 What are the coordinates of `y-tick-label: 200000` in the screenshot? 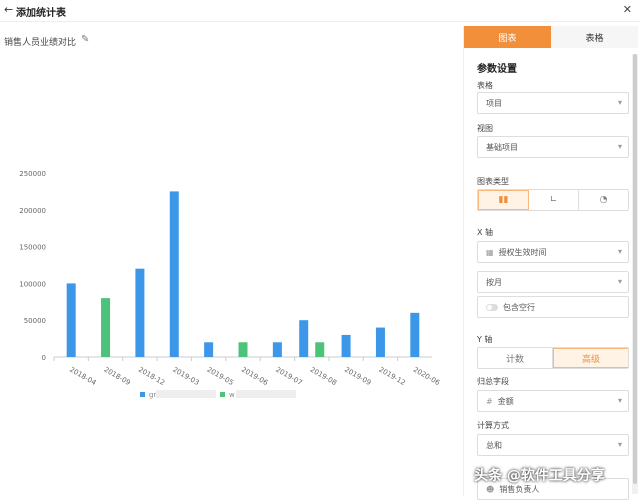 It's located at (32, 211).